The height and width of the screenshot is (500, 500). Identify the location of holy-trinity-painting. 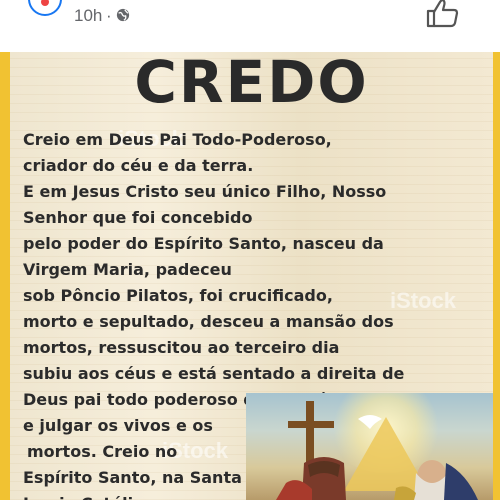
(369, 446).